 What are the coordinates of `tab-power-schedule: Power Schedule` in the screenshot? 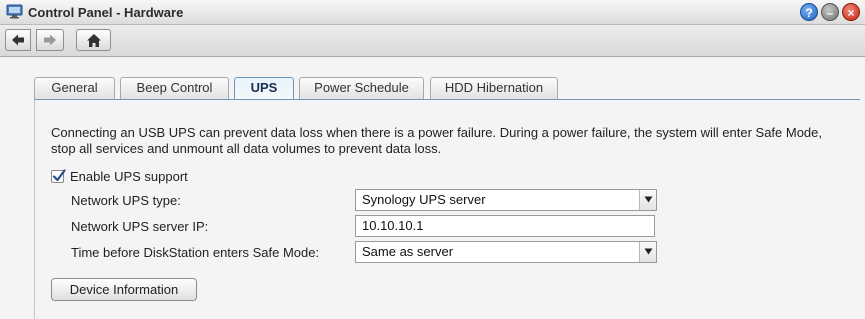 It's located at (361, 88).